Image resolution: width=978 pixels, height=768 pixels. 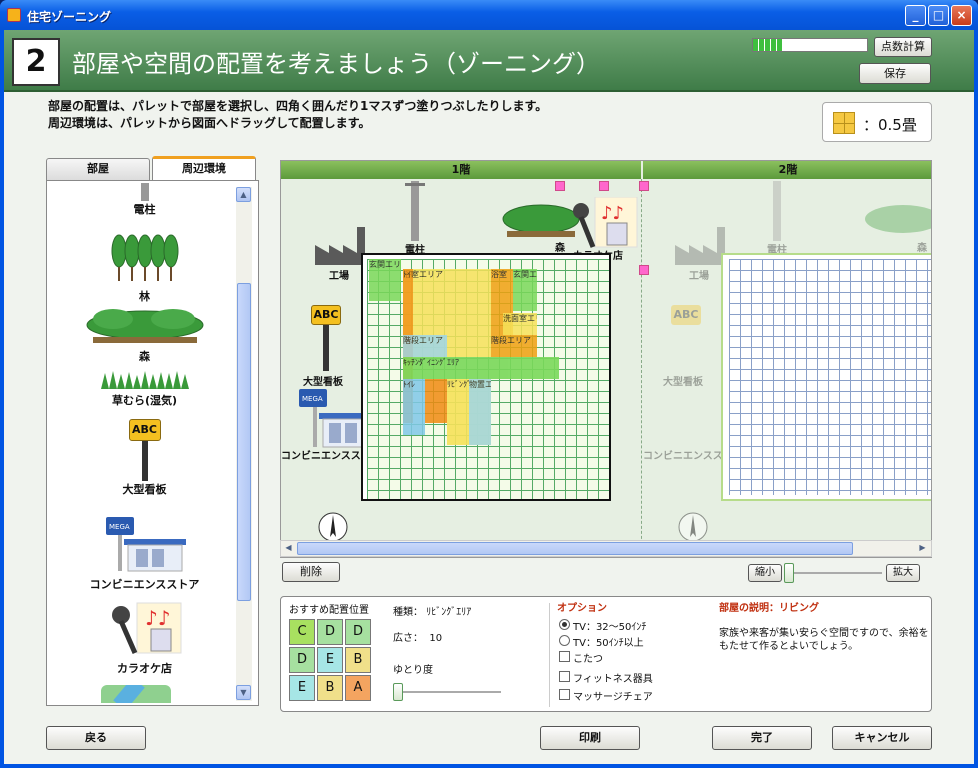 I want to click on palette-item-karaoke: ♪♪ カラオケ店, so click(x=144, y=638).